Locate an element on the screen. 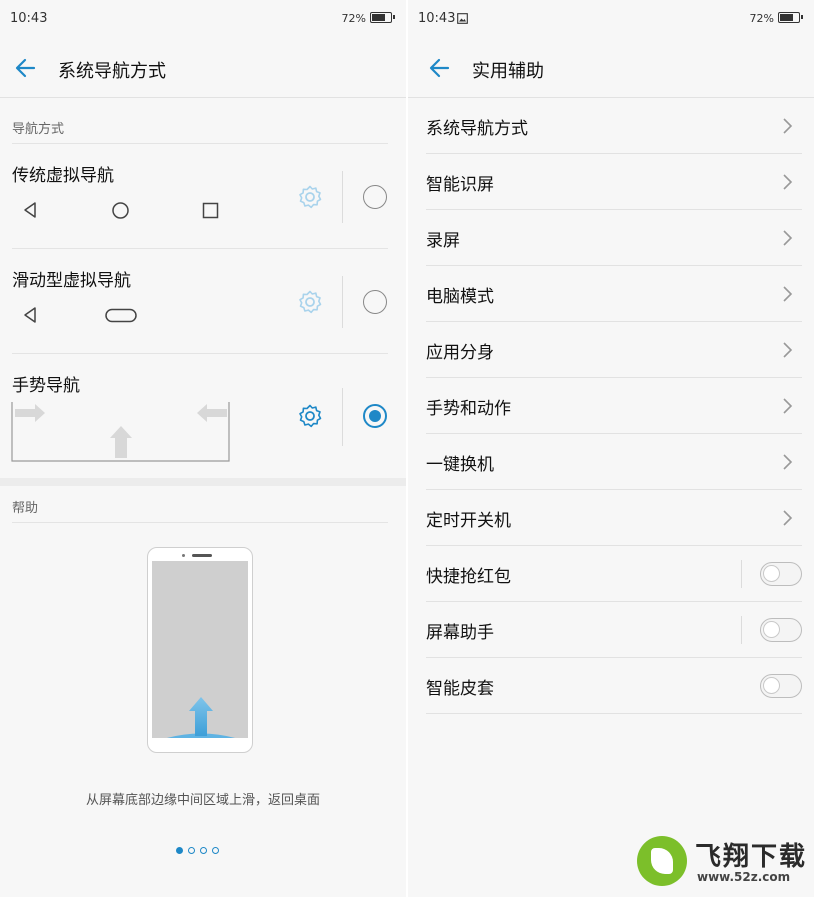 This screenshot has height=897, width=814. menu-item-app-twin: 应用分身 is located at coordinates (614, 350).